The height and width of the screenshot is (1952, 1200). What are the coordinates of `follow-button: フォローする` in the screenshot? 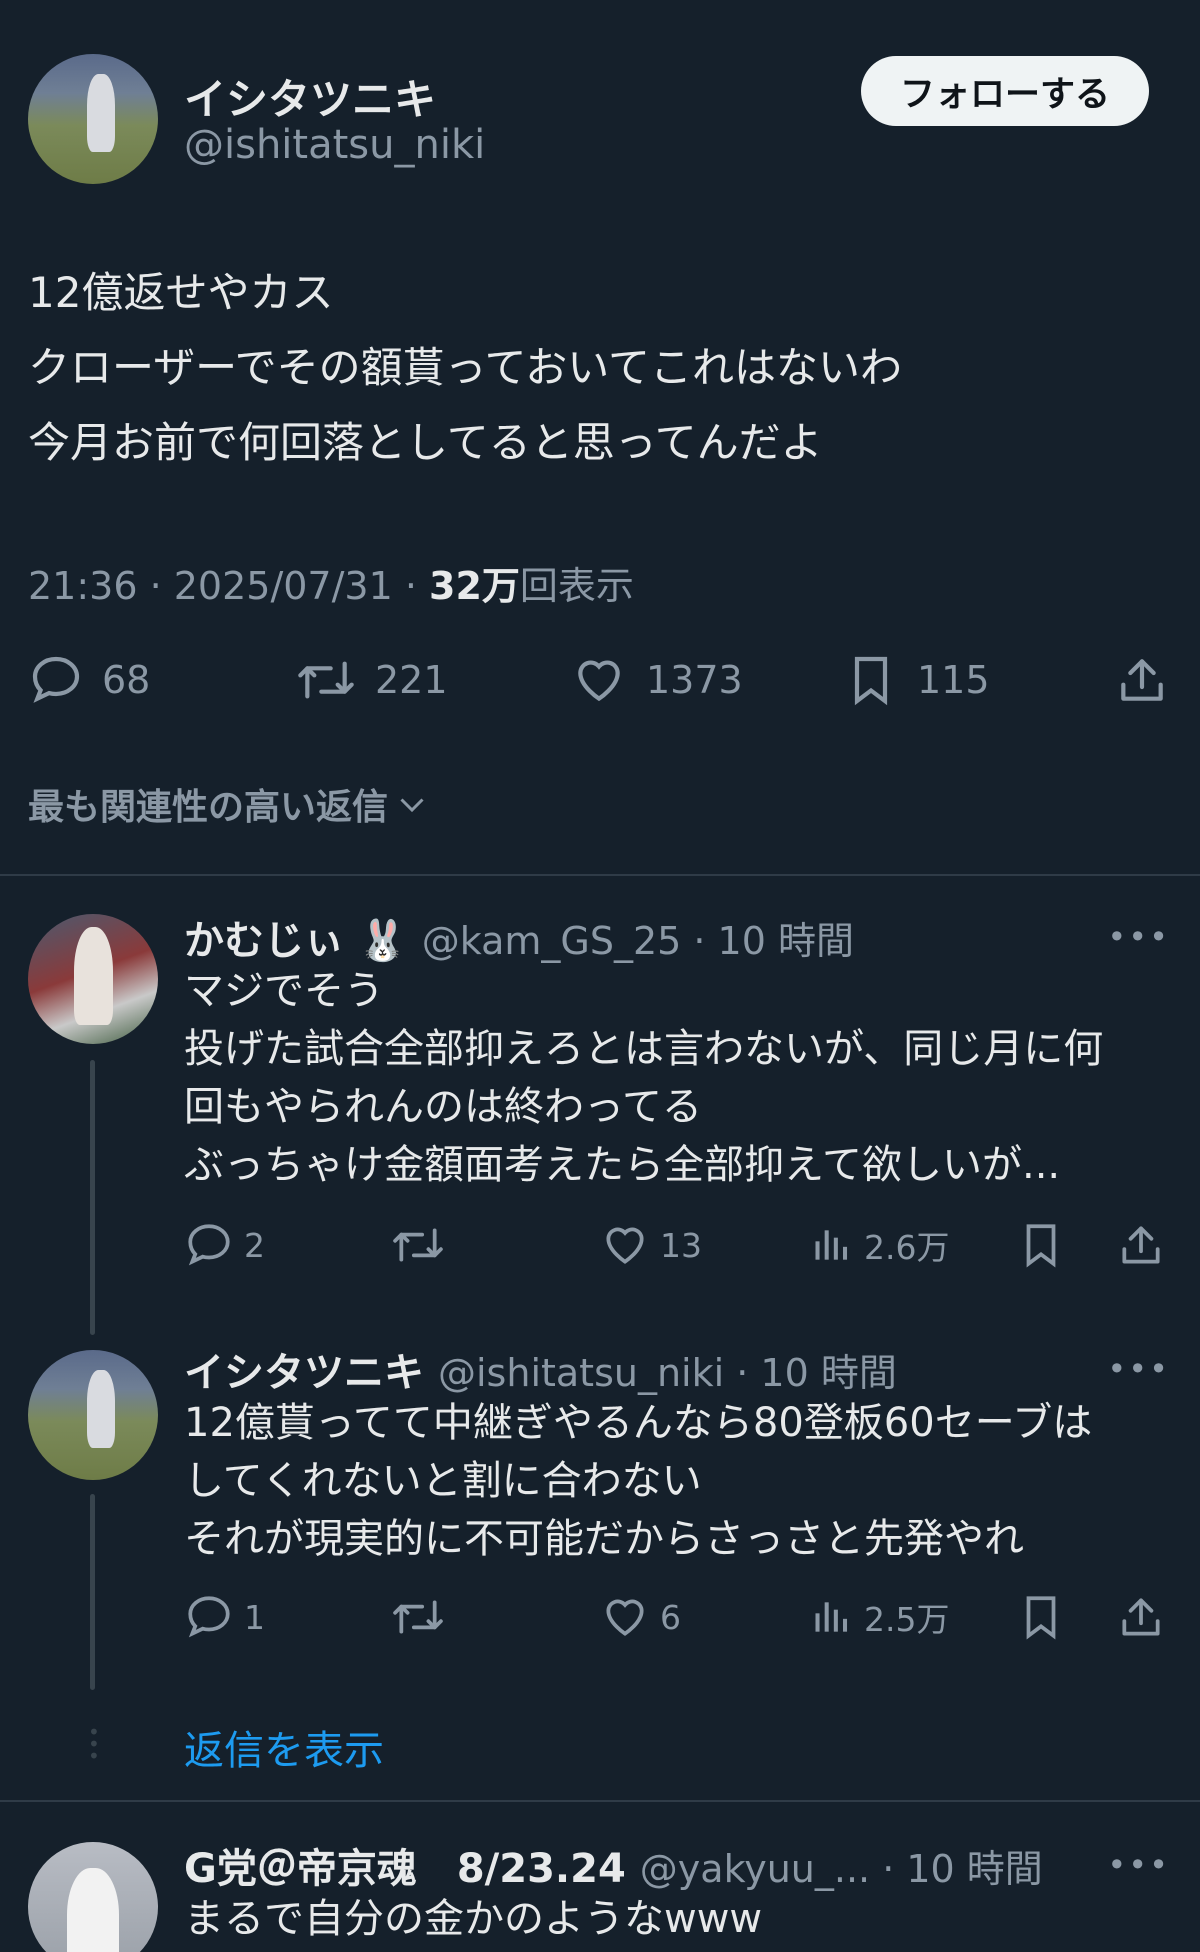 It's located at (1005, 91).